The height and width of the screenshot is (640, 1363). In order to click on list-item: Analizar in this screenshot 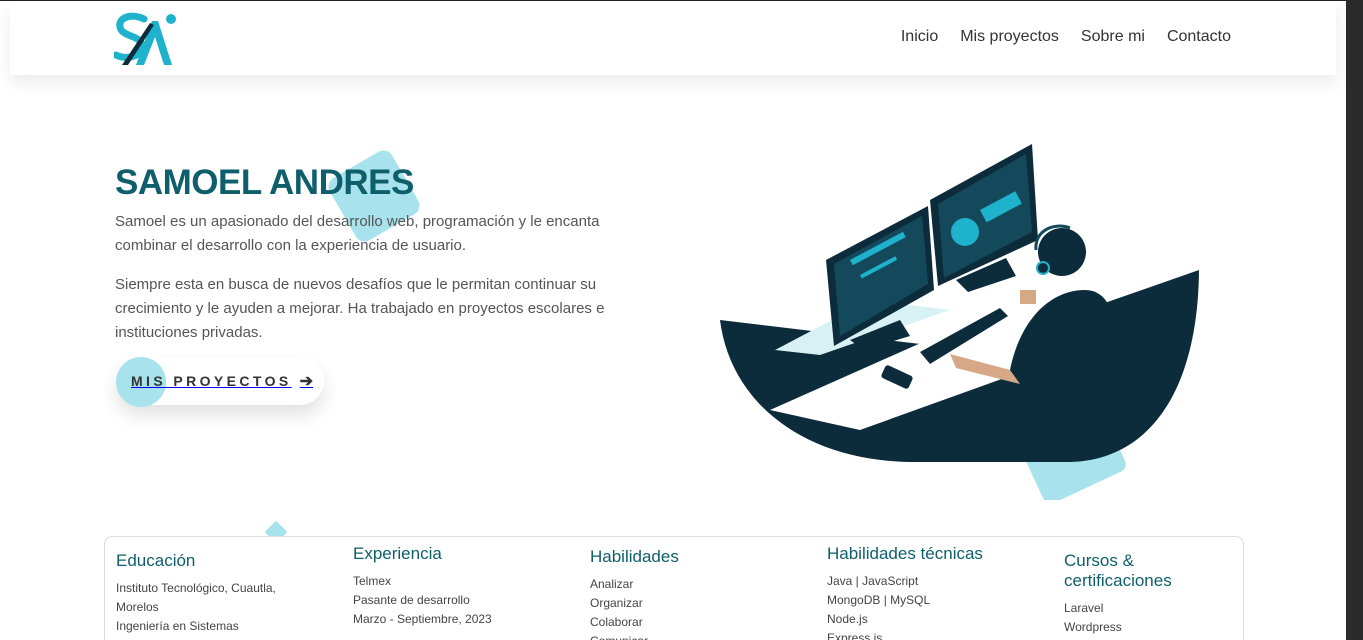, I will do `click(612, 584)`.